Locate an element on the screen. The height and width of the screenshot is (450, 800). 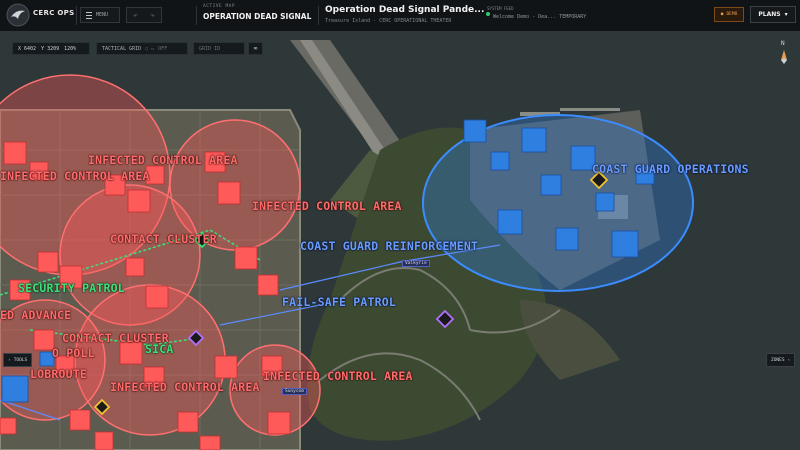
tactical-grid-toggle: TACTICAL GRID ○ ▭ OFF is located at coordinates (142, 48).